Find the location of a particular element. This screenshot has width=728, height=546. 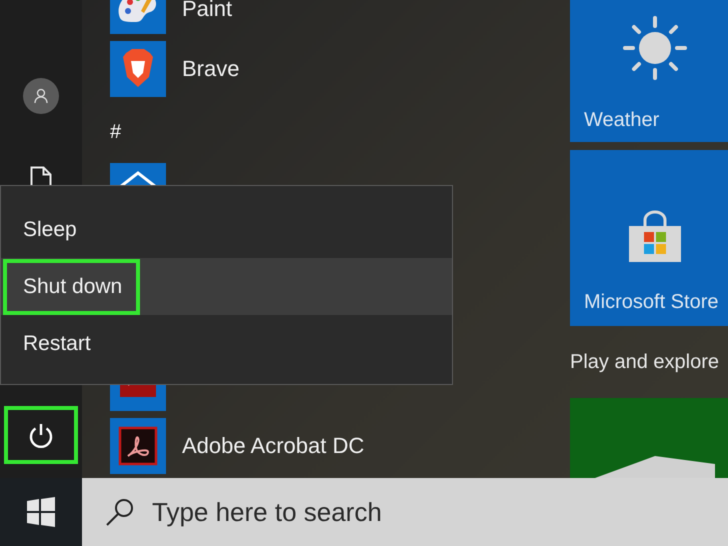

power-button is located at coordinates (41, 435).